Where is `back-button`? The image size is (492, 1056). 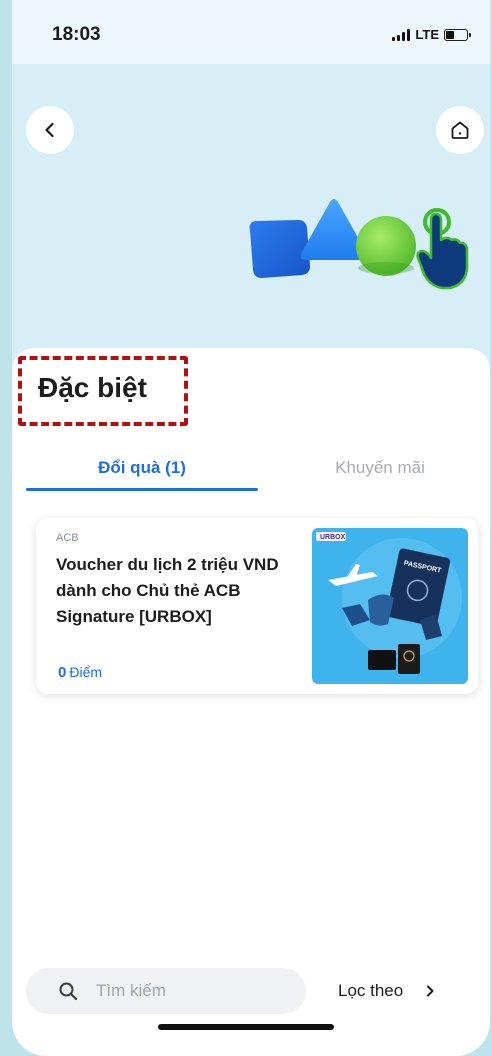
back-button is located at coordinates (50, 130).